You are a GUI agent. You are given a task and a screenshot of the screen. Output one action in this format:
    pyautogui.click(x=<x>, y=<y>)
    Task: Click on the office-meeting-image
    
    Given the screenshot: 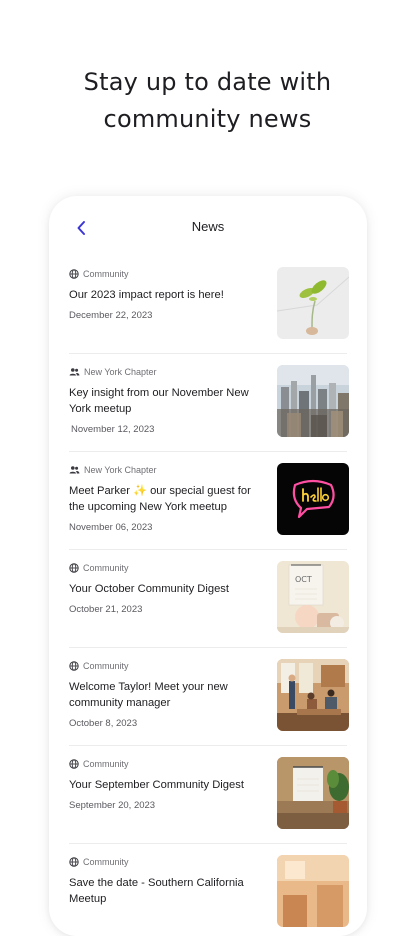 What is the action you would take?
    pyautogui.click(x=313, y=695)
    